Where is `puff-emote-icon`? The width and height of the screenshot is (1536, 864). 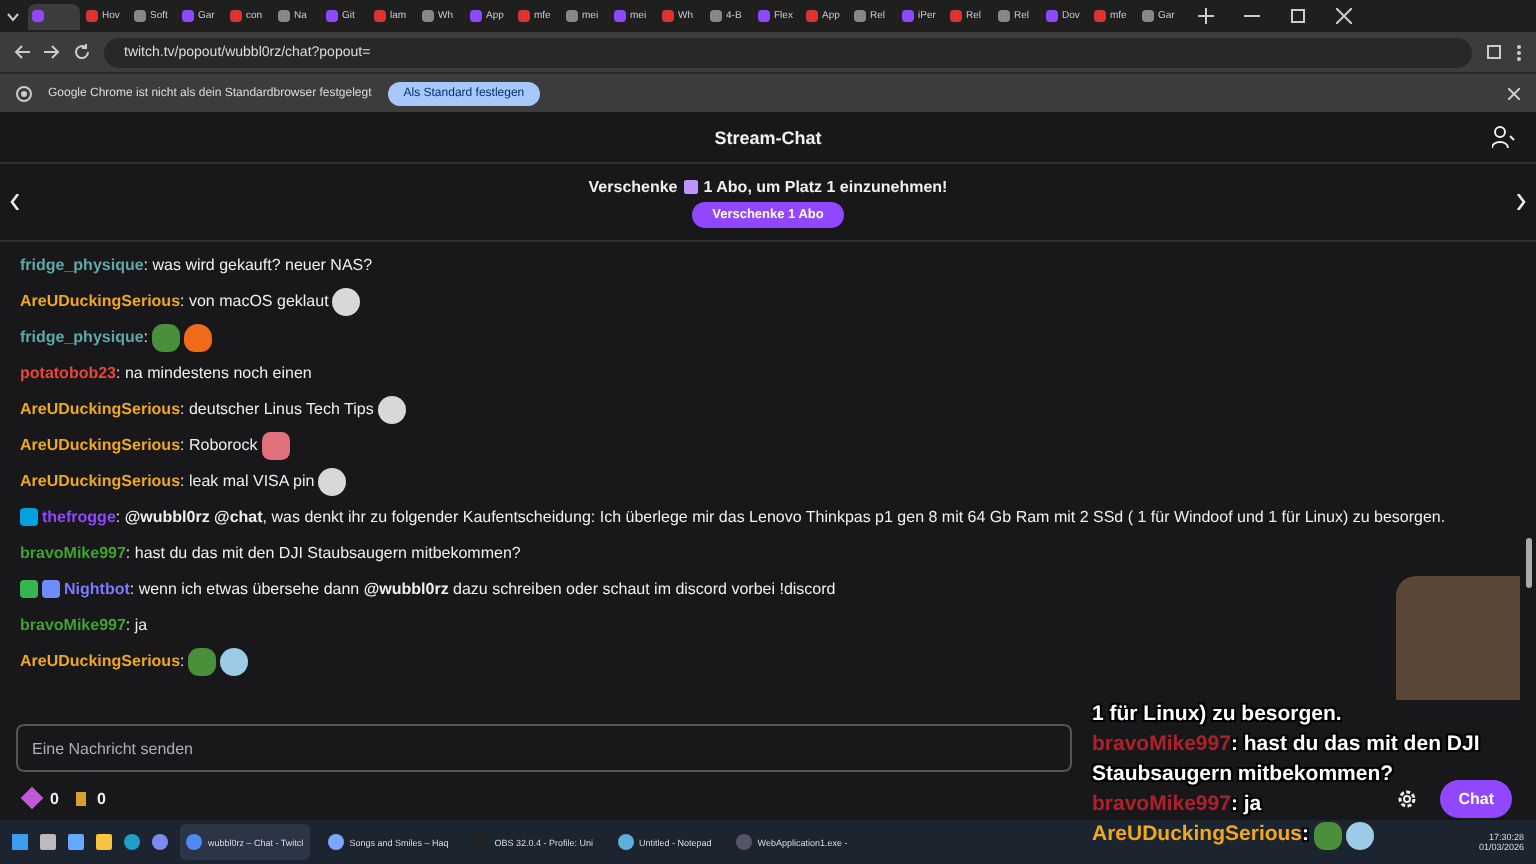 puff-emote-icon is located at coordinates (234, 662).